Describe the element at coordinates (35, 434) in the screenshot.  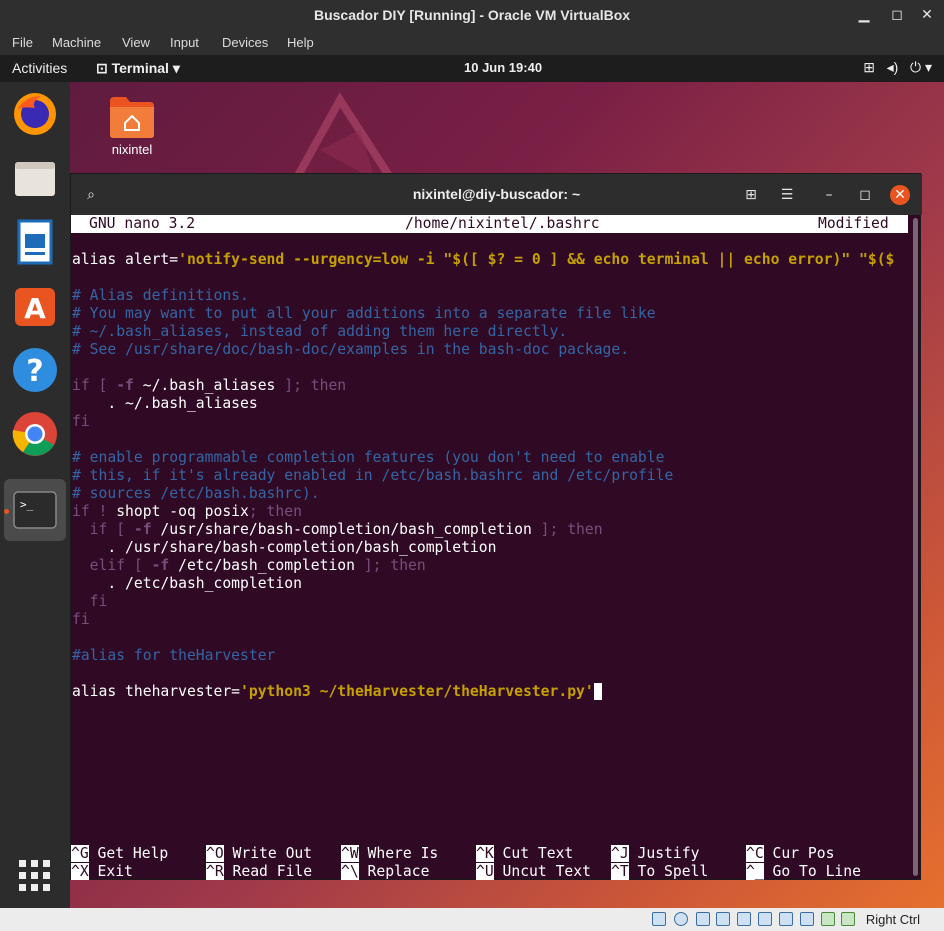
I see `chrome-icon` at that location.